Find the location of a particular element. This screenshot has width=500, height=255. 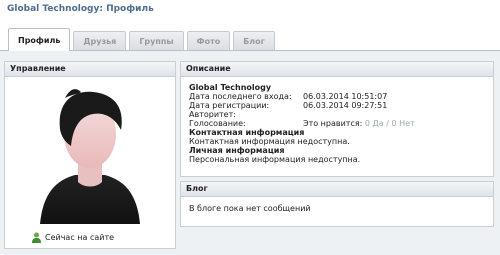

avatar is located at coordinates (90, 156).